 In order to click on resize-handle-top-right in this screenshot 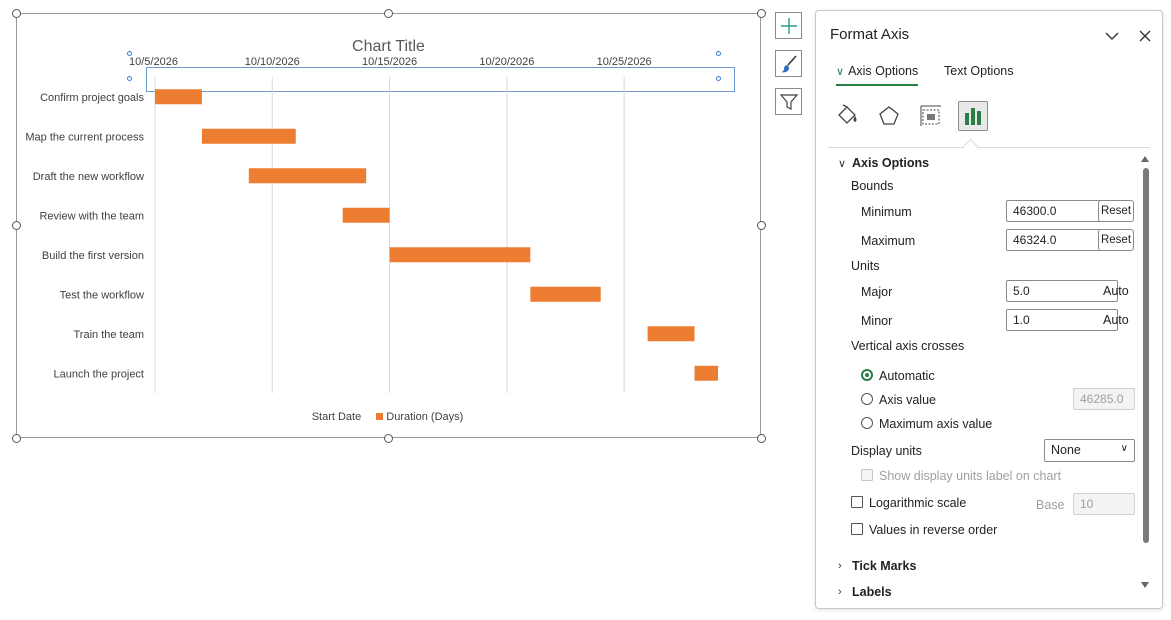, I will do `click(761, 13)`.